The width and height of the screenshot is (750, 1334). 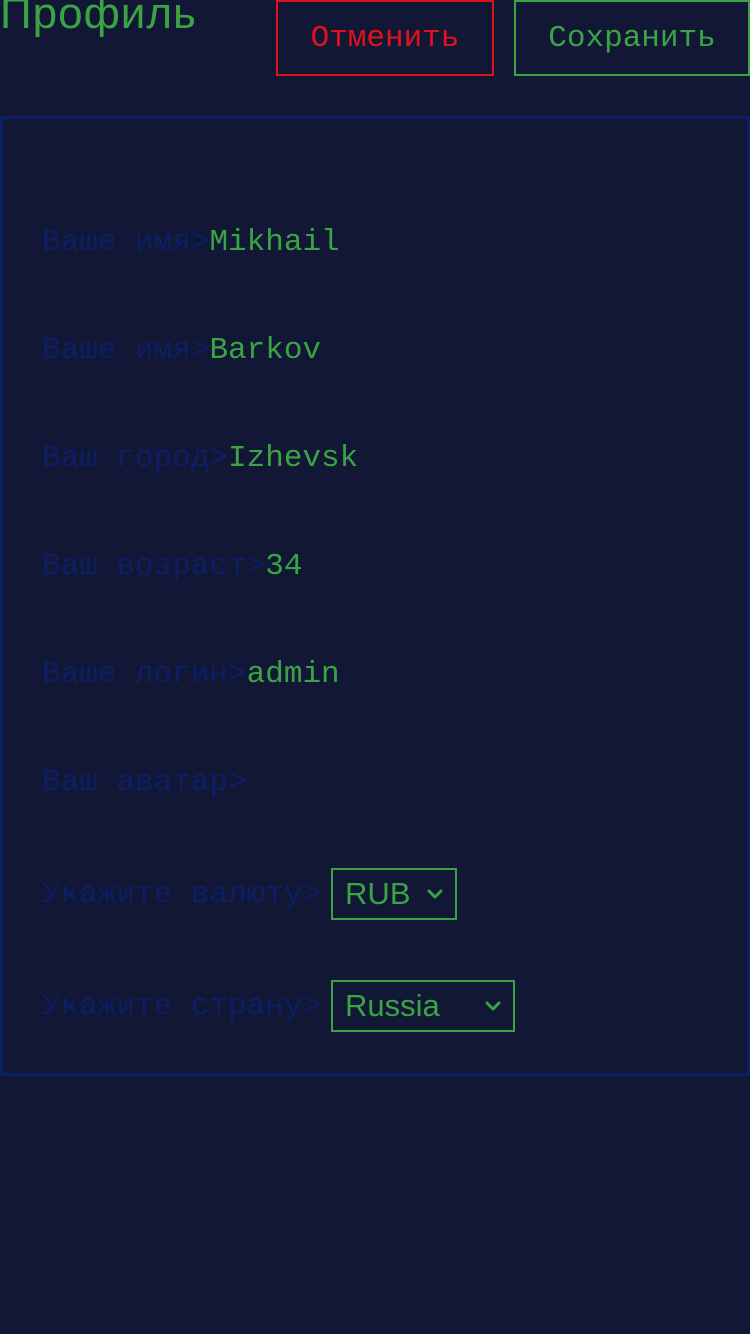 I want to click on city-row: Ваш город> Izhevsk, so click(x=200, y=458).